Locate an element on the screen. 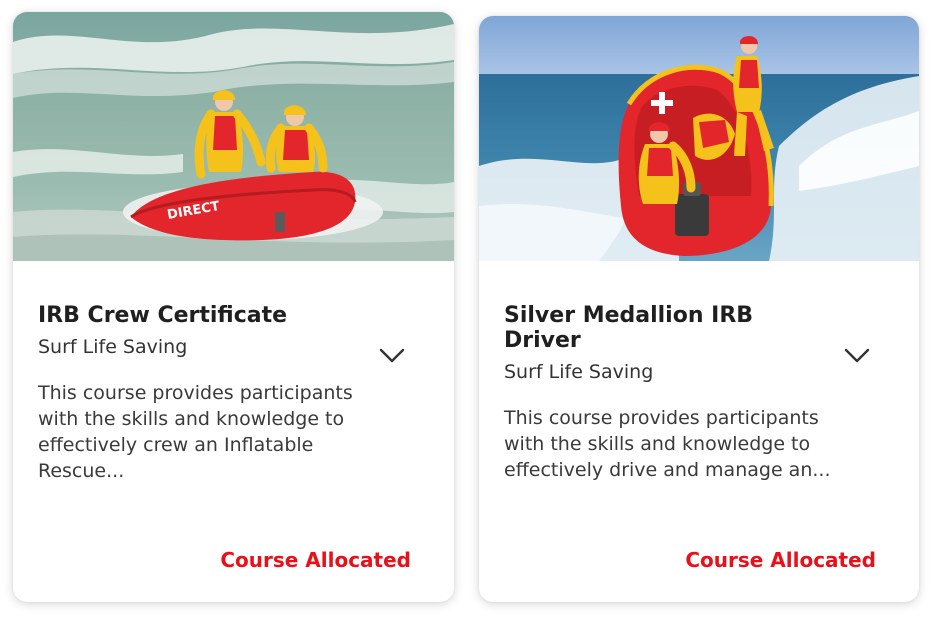 The height and width of the screenshot is (621, 939). course-title: Silver Medallion IRB Driver is located at coordinates (629, 328).